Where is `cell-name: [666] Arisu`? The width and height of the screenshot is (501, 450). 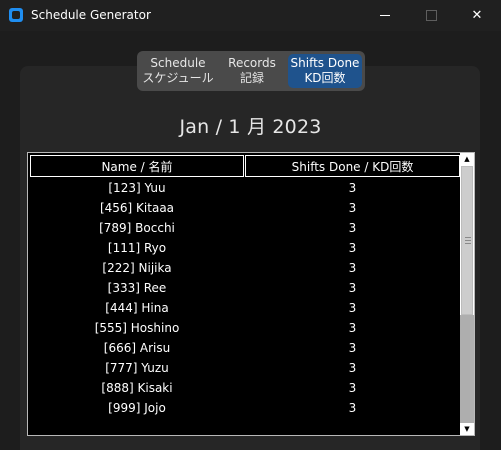 cell-name: [666] Arisu is located at coordinates (137, 348).